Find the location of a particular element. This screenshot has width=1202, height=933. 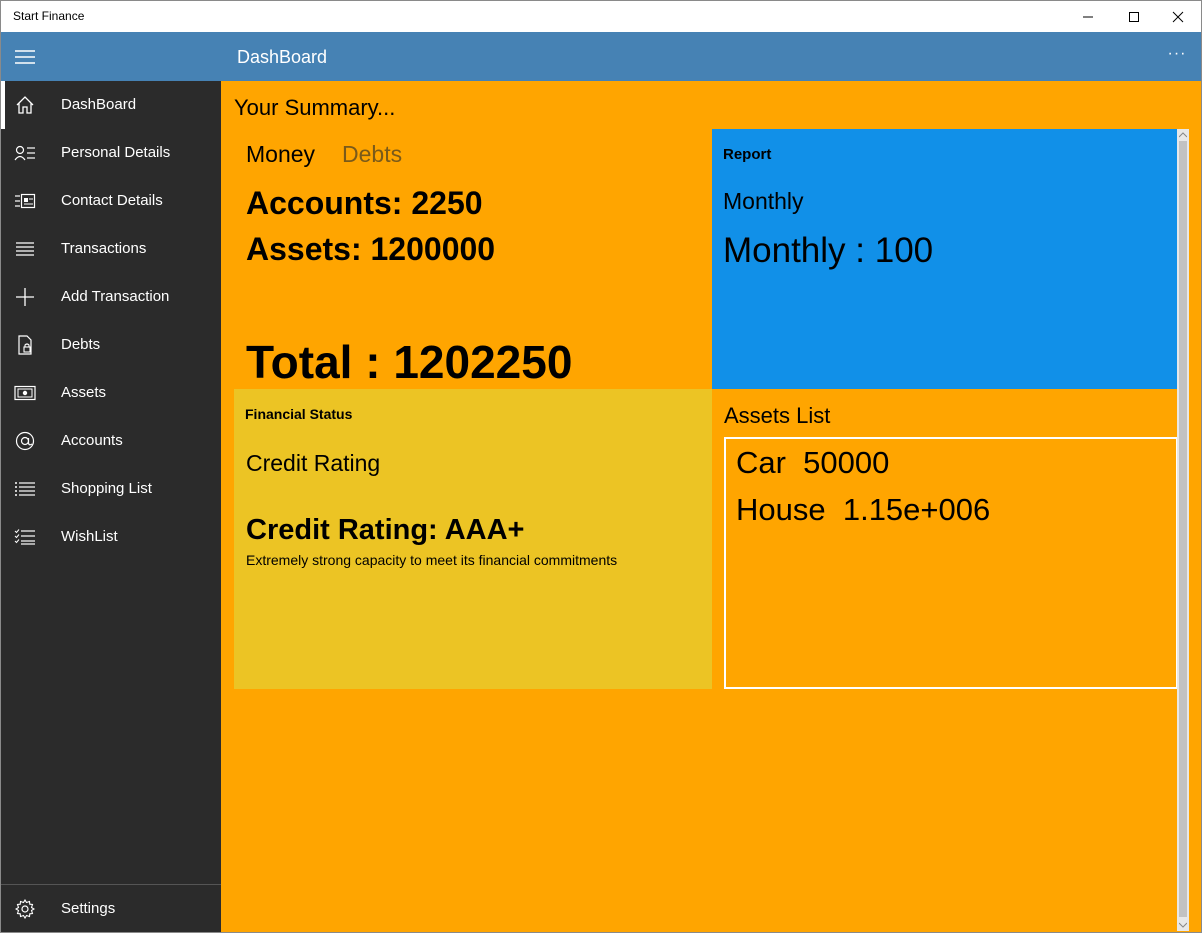

sidebar-item-label: Accounts is located at coordinates (92, 440).